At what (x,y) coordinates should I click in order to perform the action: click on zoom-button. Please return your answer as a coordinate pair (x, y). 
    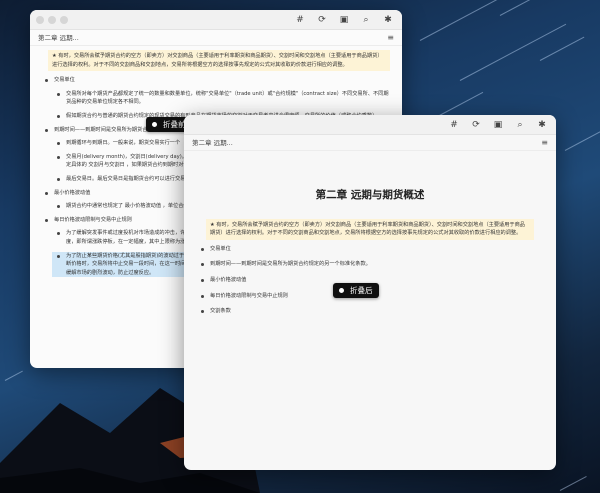
    Looking at the image, I should click on (64, 20).